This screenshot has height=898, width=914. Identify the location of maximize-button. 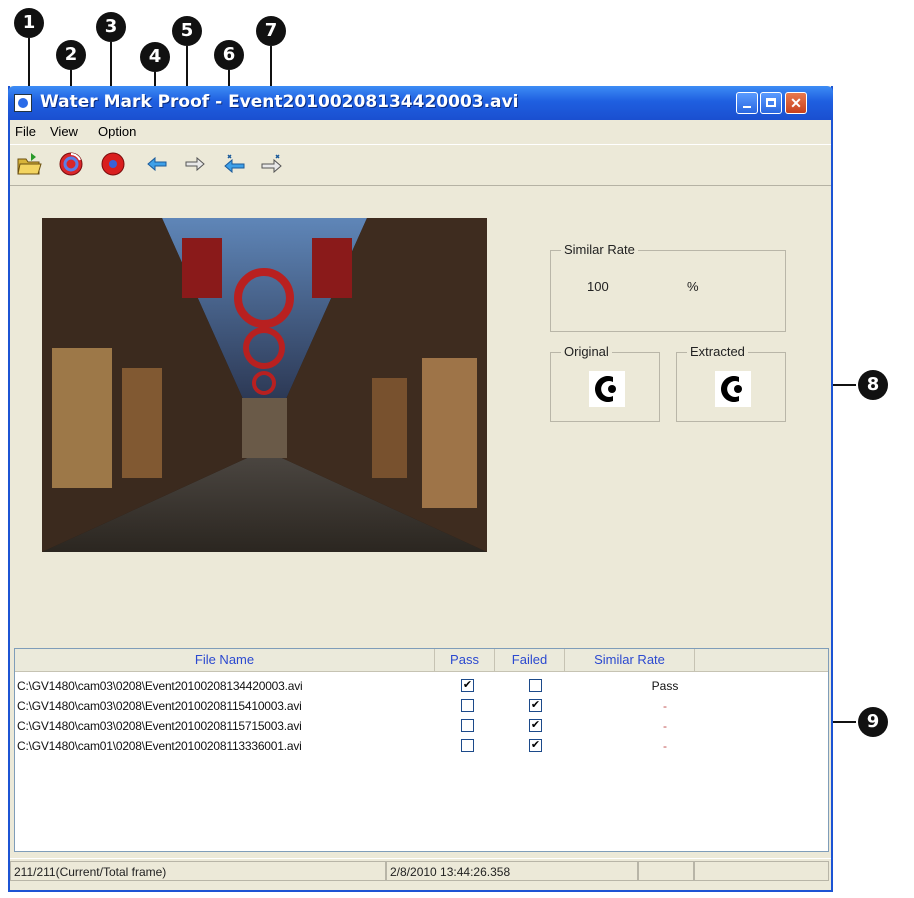
(771, 103).